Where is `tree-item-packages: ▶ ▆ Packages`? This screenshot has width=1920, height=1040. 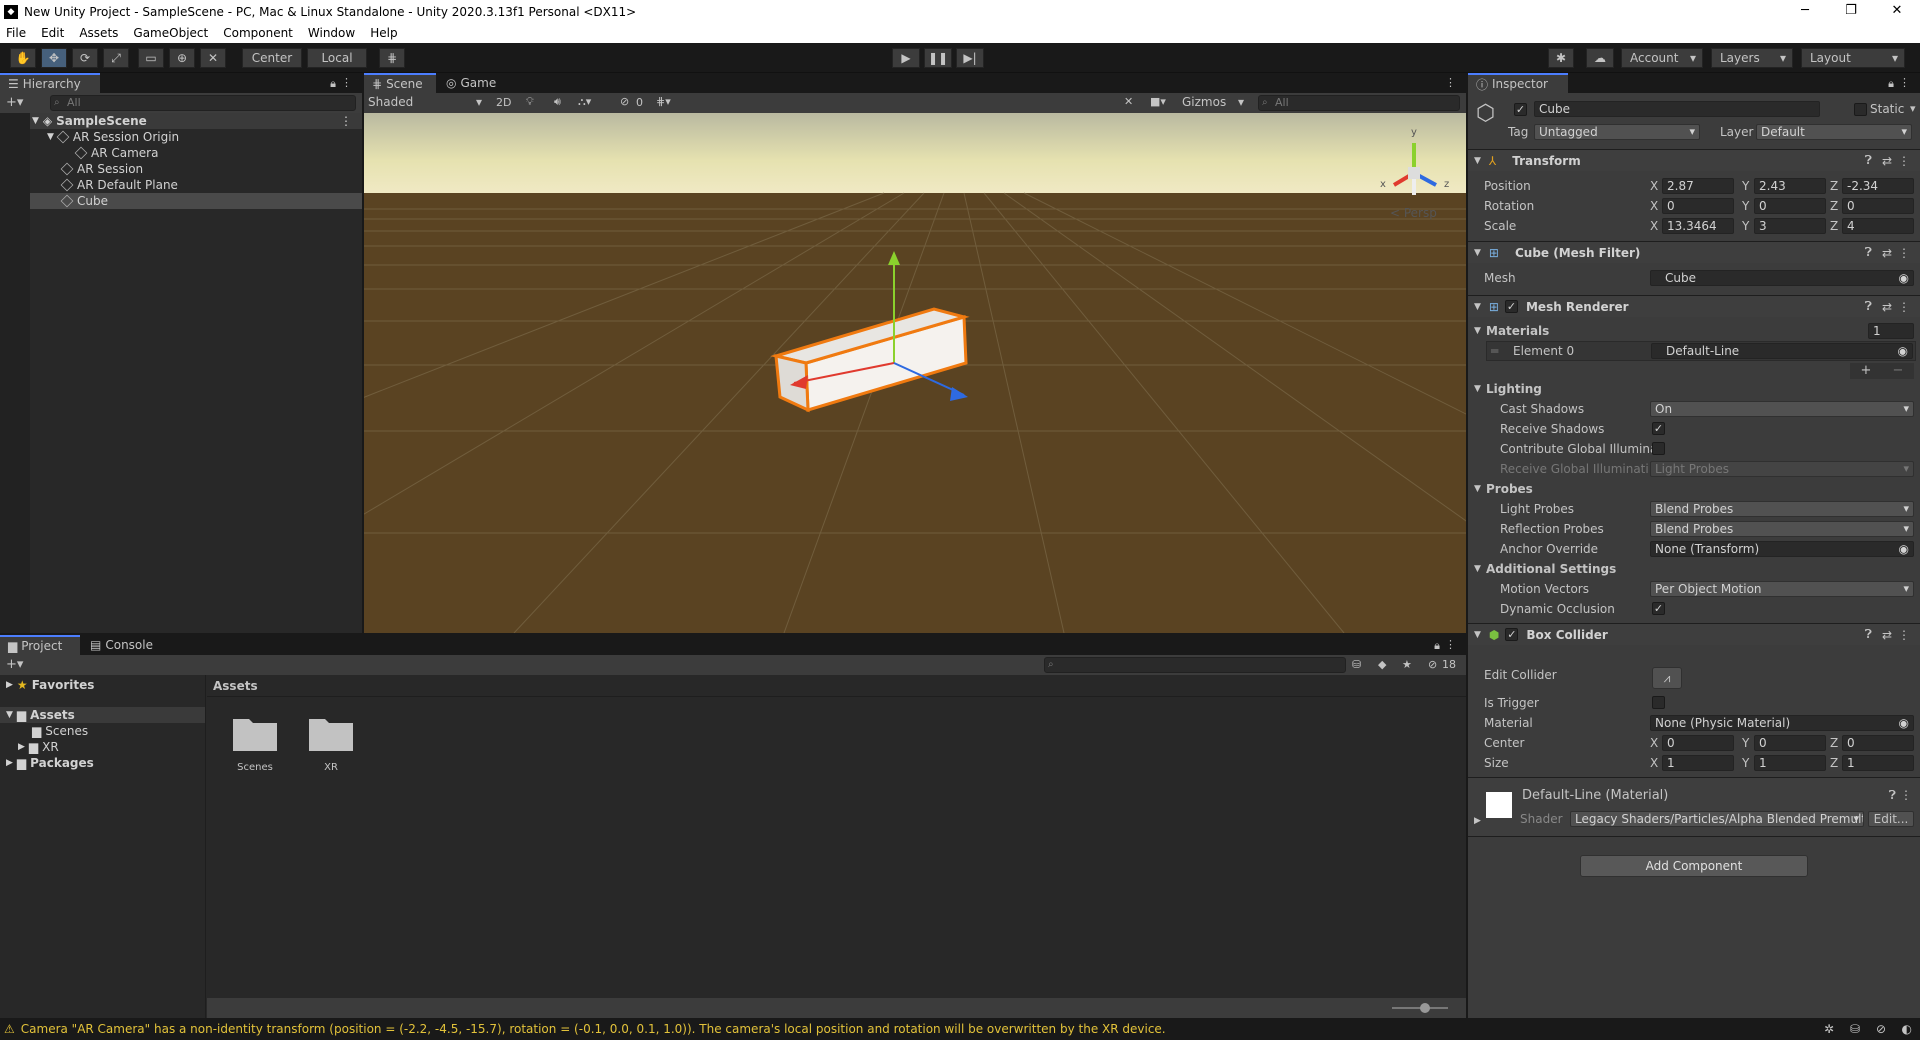 tree-item-packages: ▶ ▆ Packages is located at coordinates (102, 763).